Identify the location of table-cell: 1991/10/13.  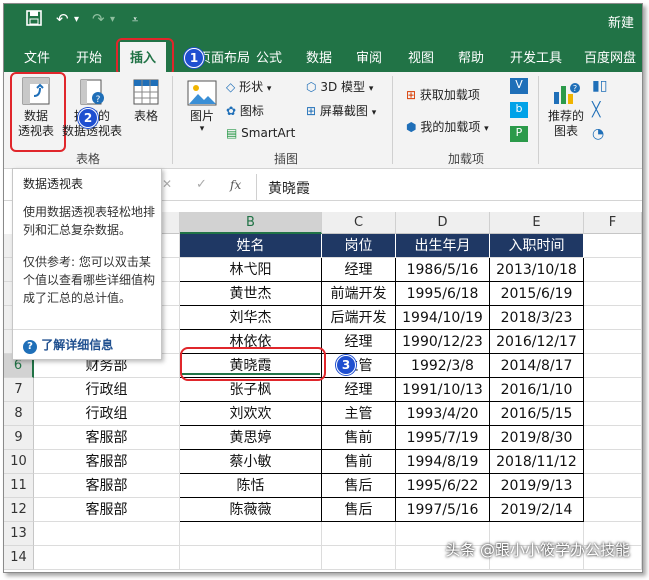
(443, 390).